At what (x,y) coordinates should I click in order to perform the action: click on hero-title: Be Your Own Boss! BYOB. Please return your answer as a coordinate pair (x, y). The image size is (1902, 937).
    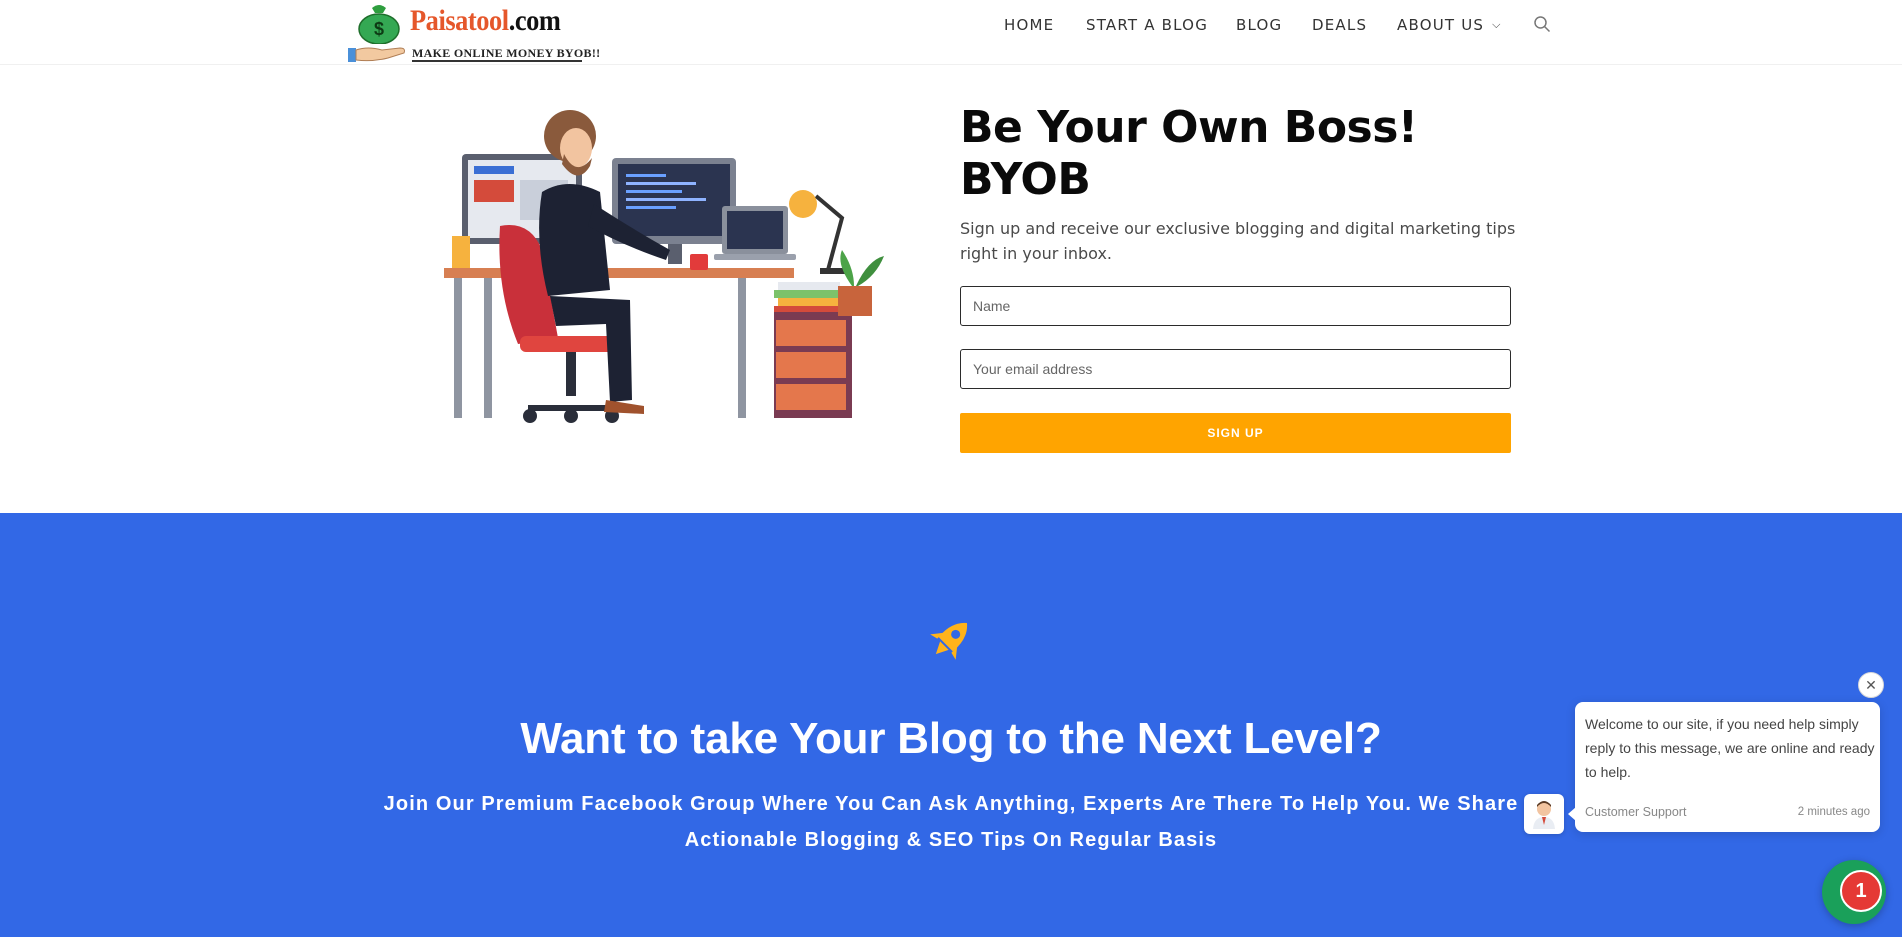
    Looking at the image, I should click on (1189, 154).